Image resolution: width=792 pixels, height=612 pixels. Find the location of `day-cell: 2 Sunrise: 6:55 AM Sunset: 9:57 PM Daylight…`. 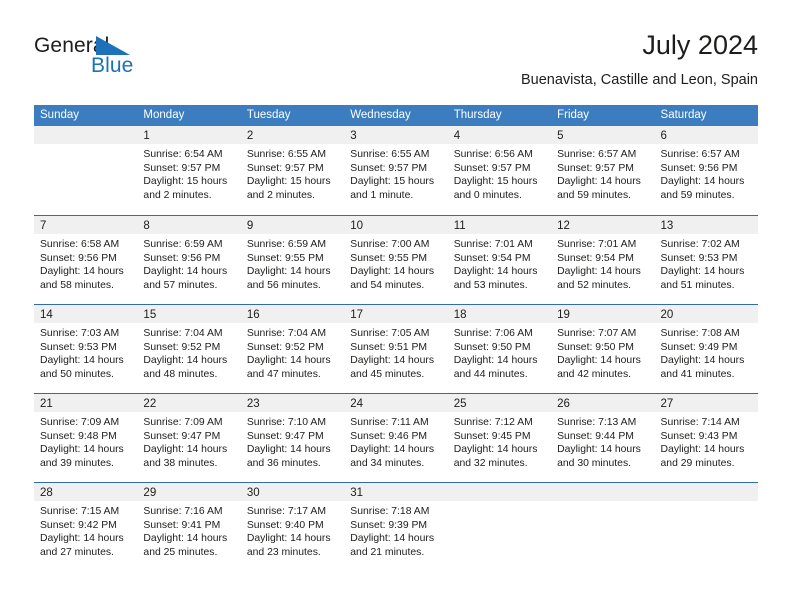

day-cell: 2 Sunrise: 6:55 AM Sunset: 9:57 PM Daylight… is located at coordinates (292, 170).